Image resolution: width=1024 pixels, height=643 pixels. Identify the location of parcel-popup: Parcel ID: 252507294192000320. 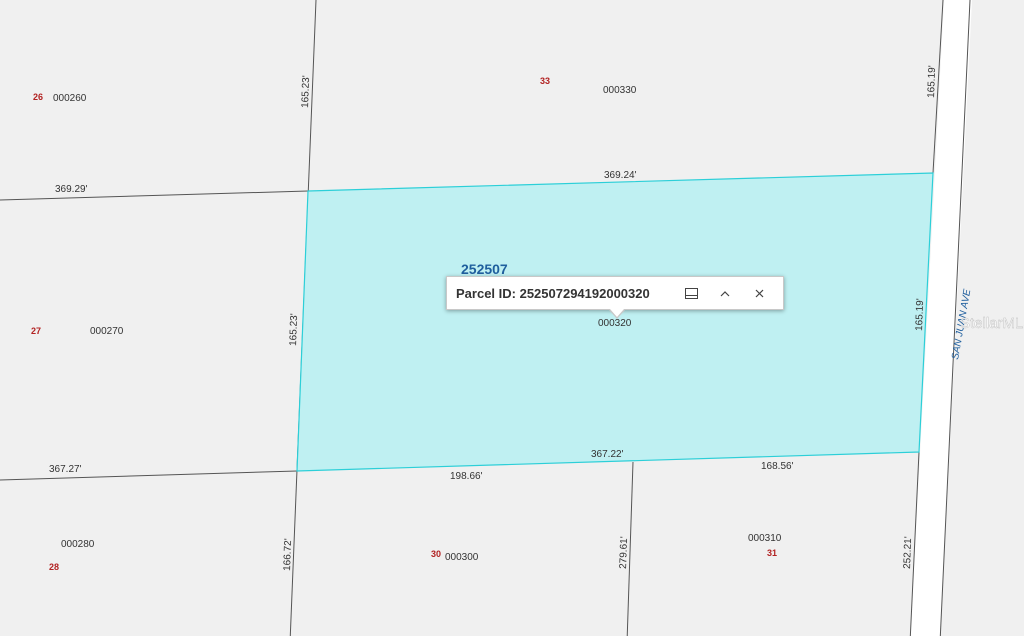
(615, 297).